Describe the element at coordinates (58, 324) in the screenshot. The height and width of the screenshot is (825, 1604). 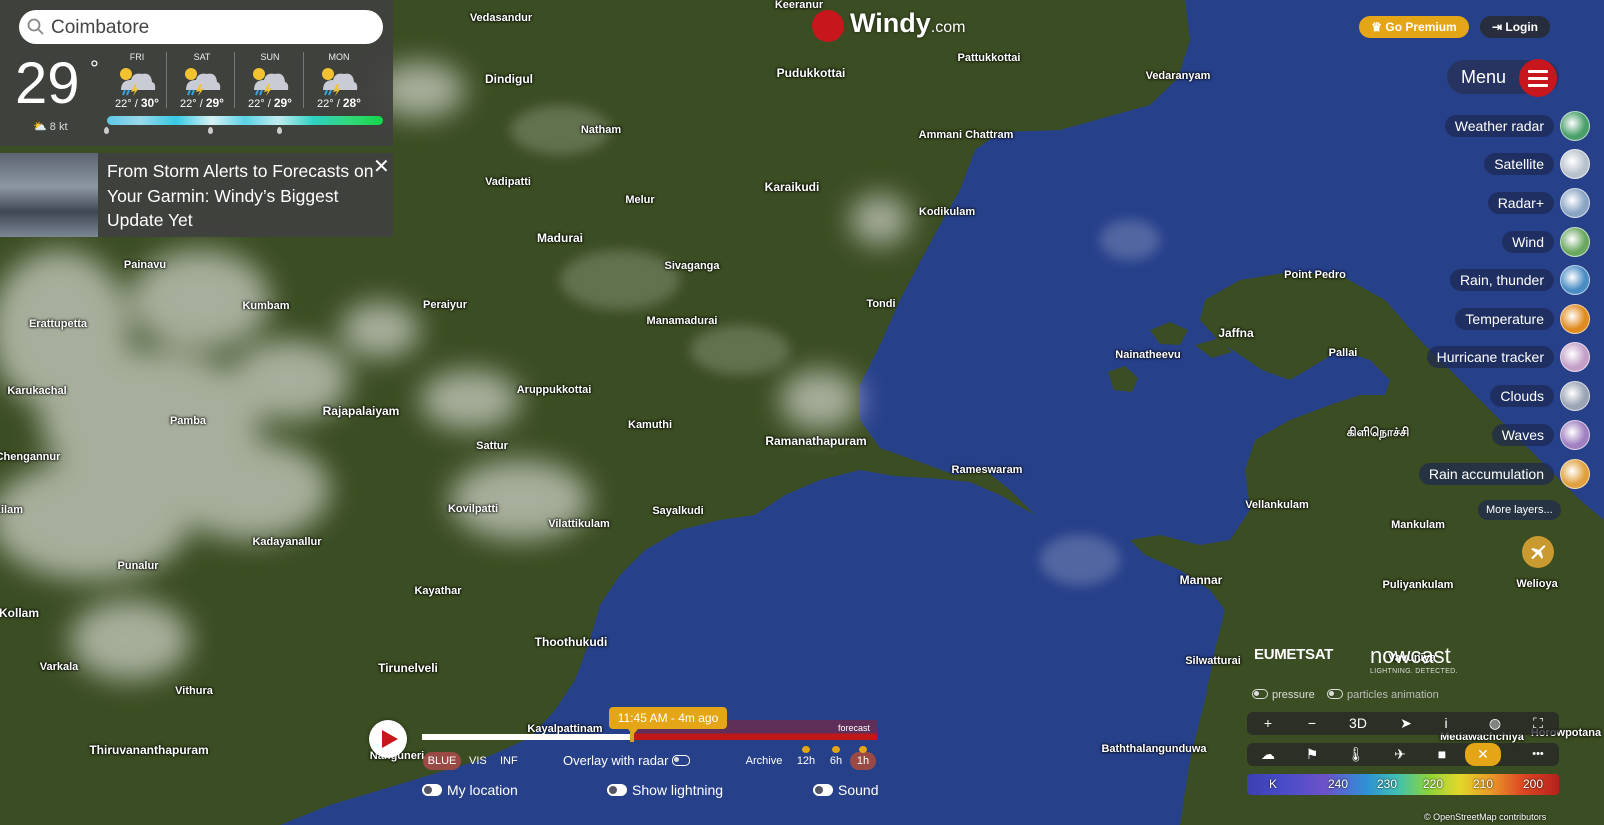
I see `place-label: Erattupetta` at that location.